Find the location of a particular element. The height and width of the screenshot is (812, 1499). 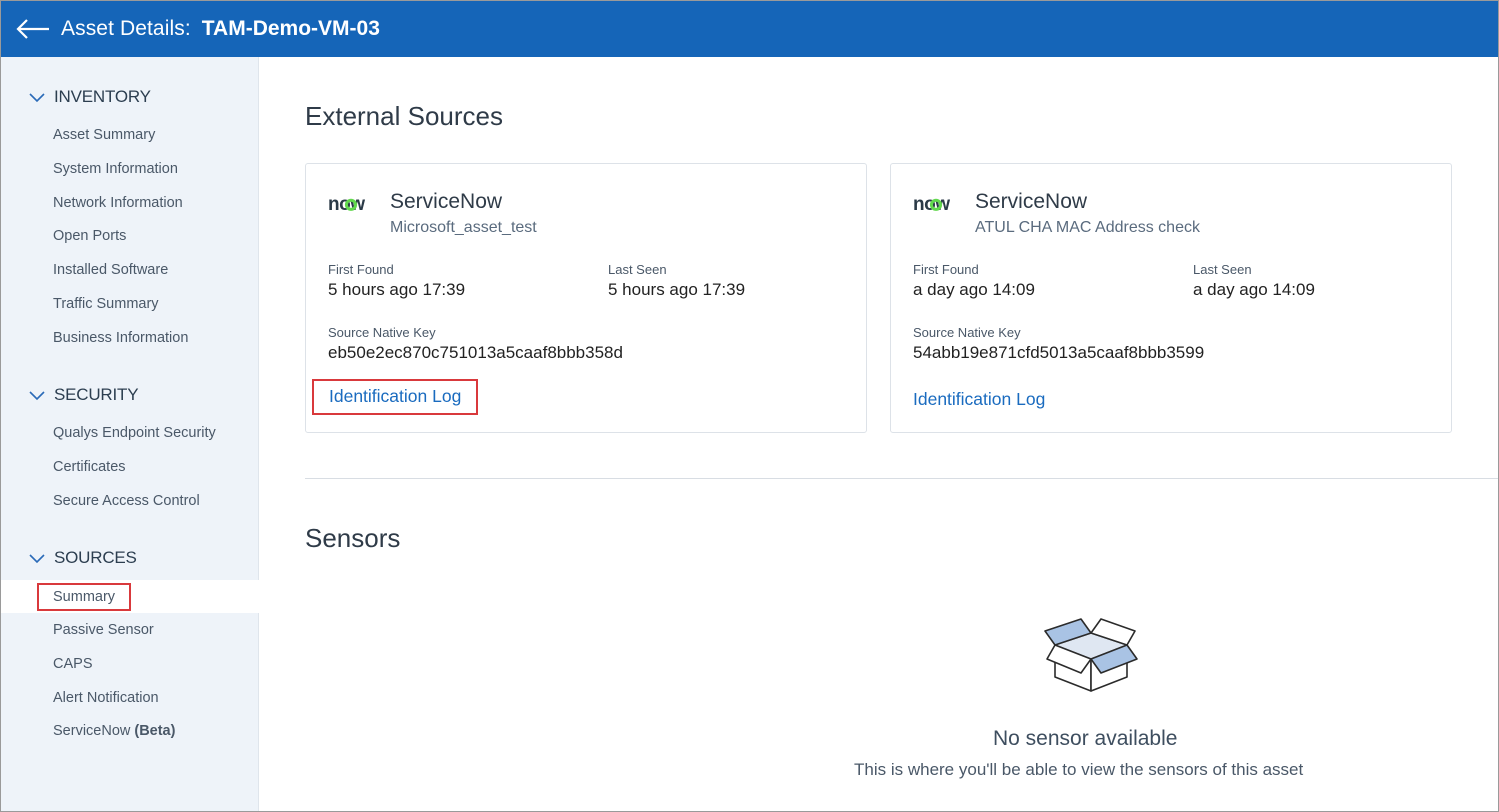

sidebar-item-label: Qualys Endpoint Security is located at coordinates (134, 432).